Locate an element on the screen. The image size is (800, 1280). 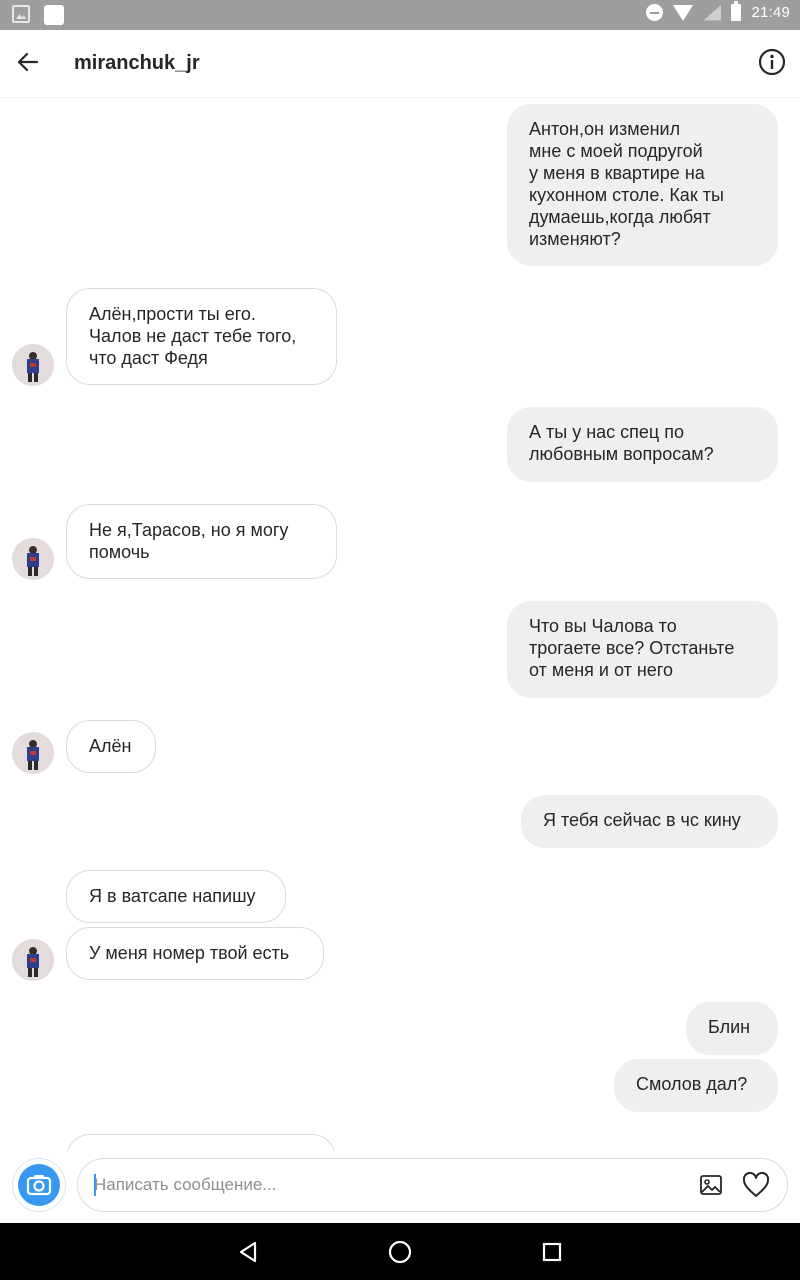
signal-icon is located at coordinates (712, 12).